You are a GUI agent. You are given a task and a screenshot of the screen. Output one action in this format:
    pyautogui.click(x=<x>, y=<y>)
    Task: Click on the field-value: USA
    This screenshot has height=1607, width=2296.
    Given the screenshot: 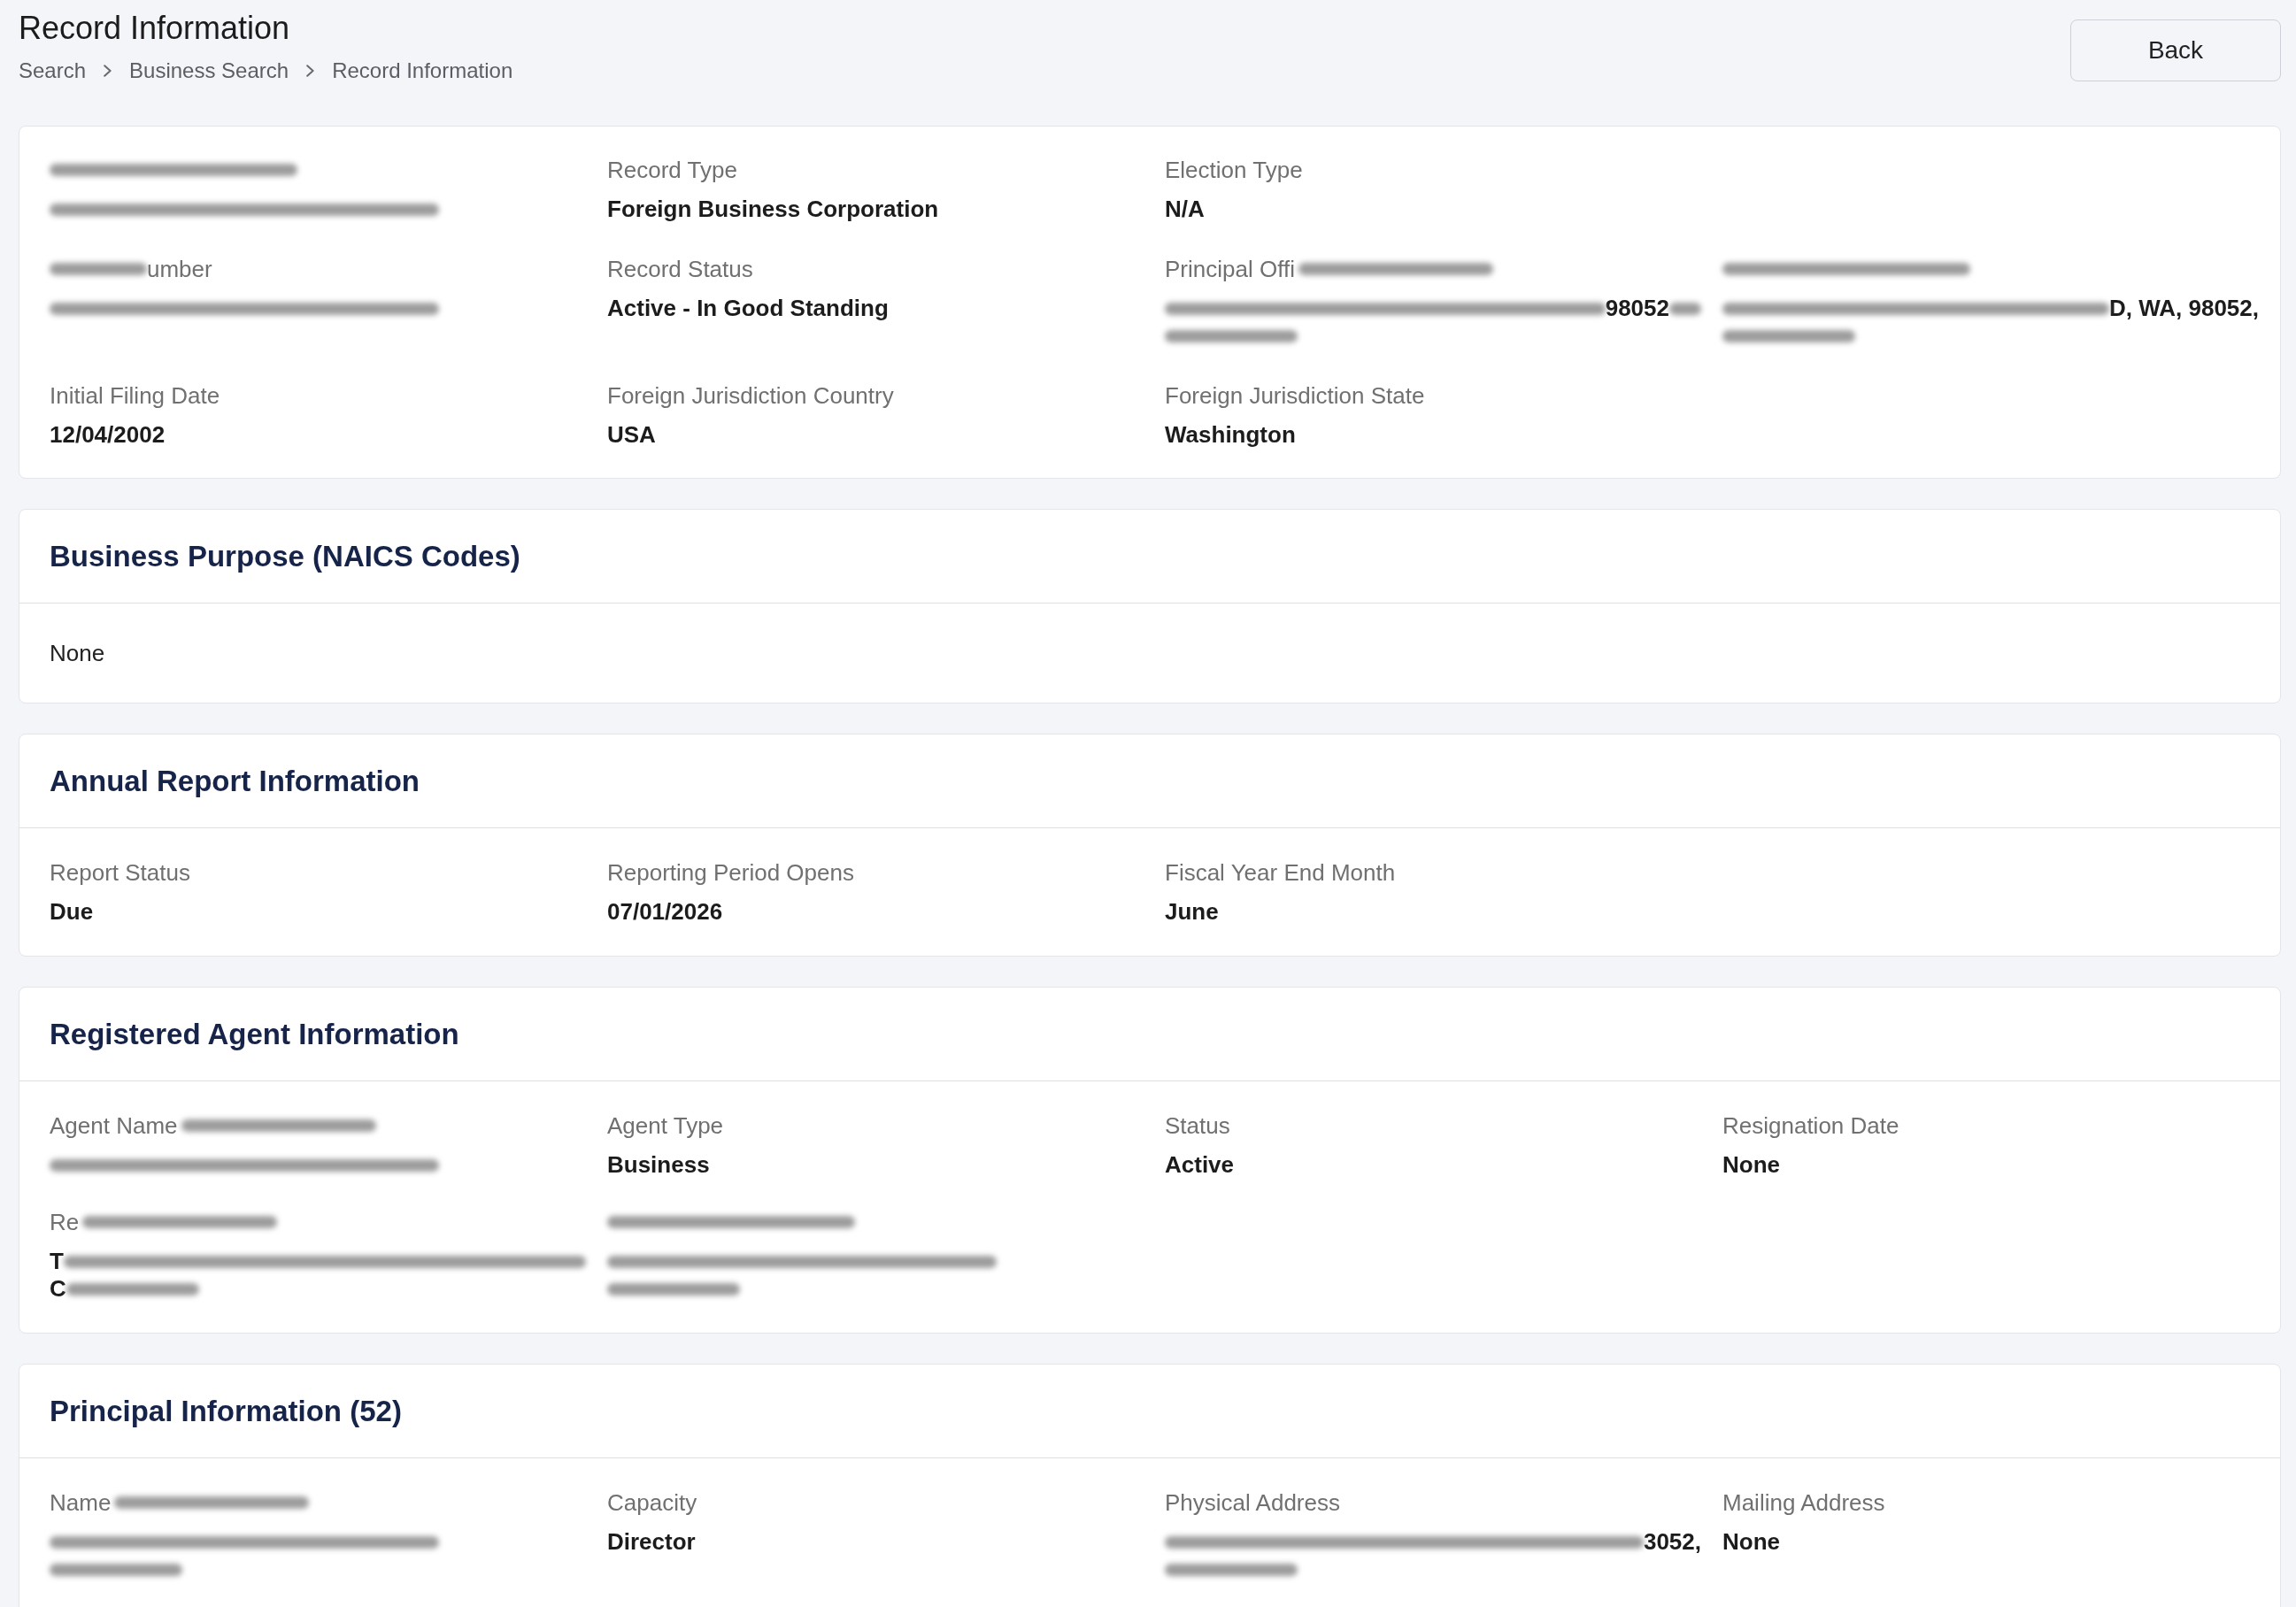 What is the action you would take?
    pyautogui.click(x=631, y=435)
    